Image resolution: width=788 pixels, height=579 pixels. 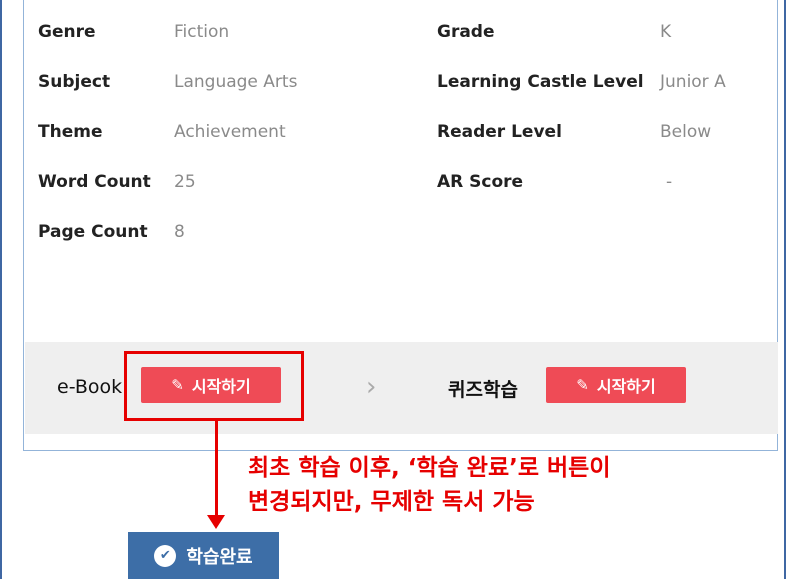 I want to click on study-complete-button: ✔ 학습완료, so click(x=203, y=555).